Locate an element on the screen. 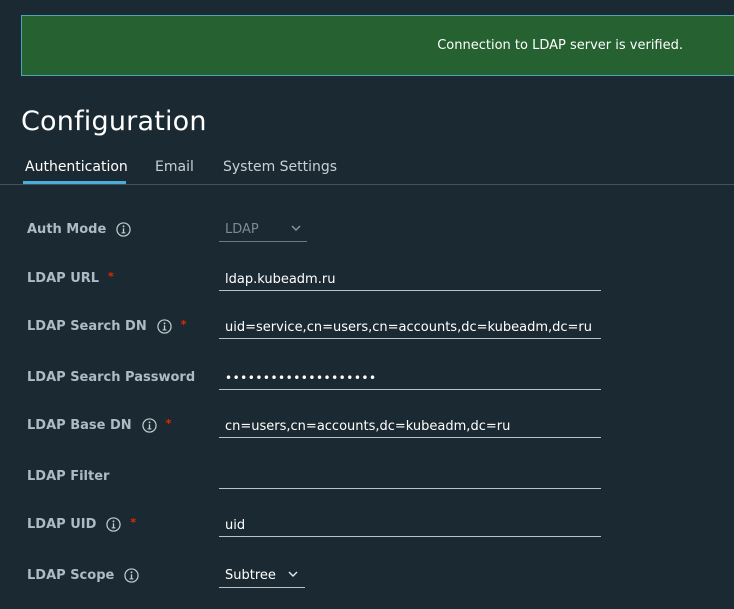  ldap-base-dn-input: cn=users,cn=accounts,dc=kubeadm,dc=ru is located at coordinates (410, 425).